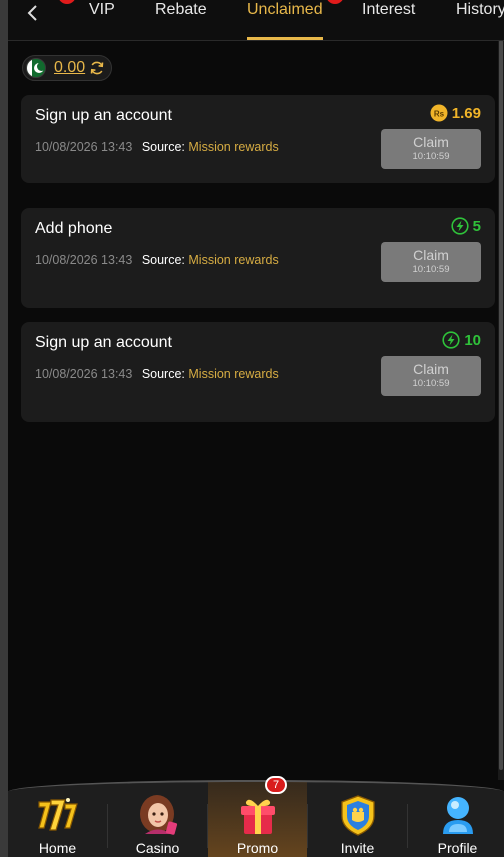 The height and width of the screenshot is (857, 504). I want to click on invite-shield-icon, so click(357, 815).